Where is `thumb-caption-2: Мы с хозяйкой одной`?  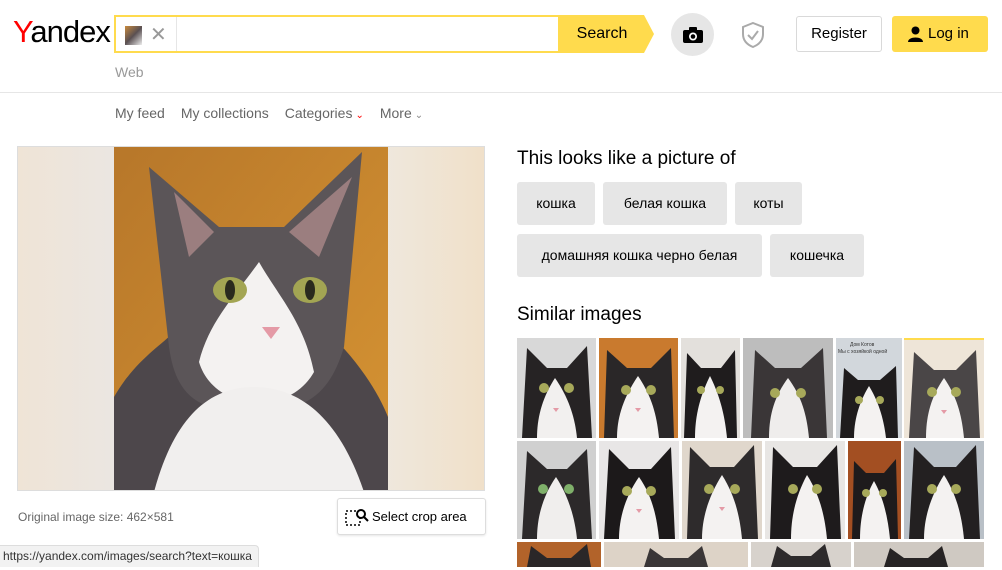
thumb-caption-2: Мы с хозяйкой одной is located at coordinates (862, 351).